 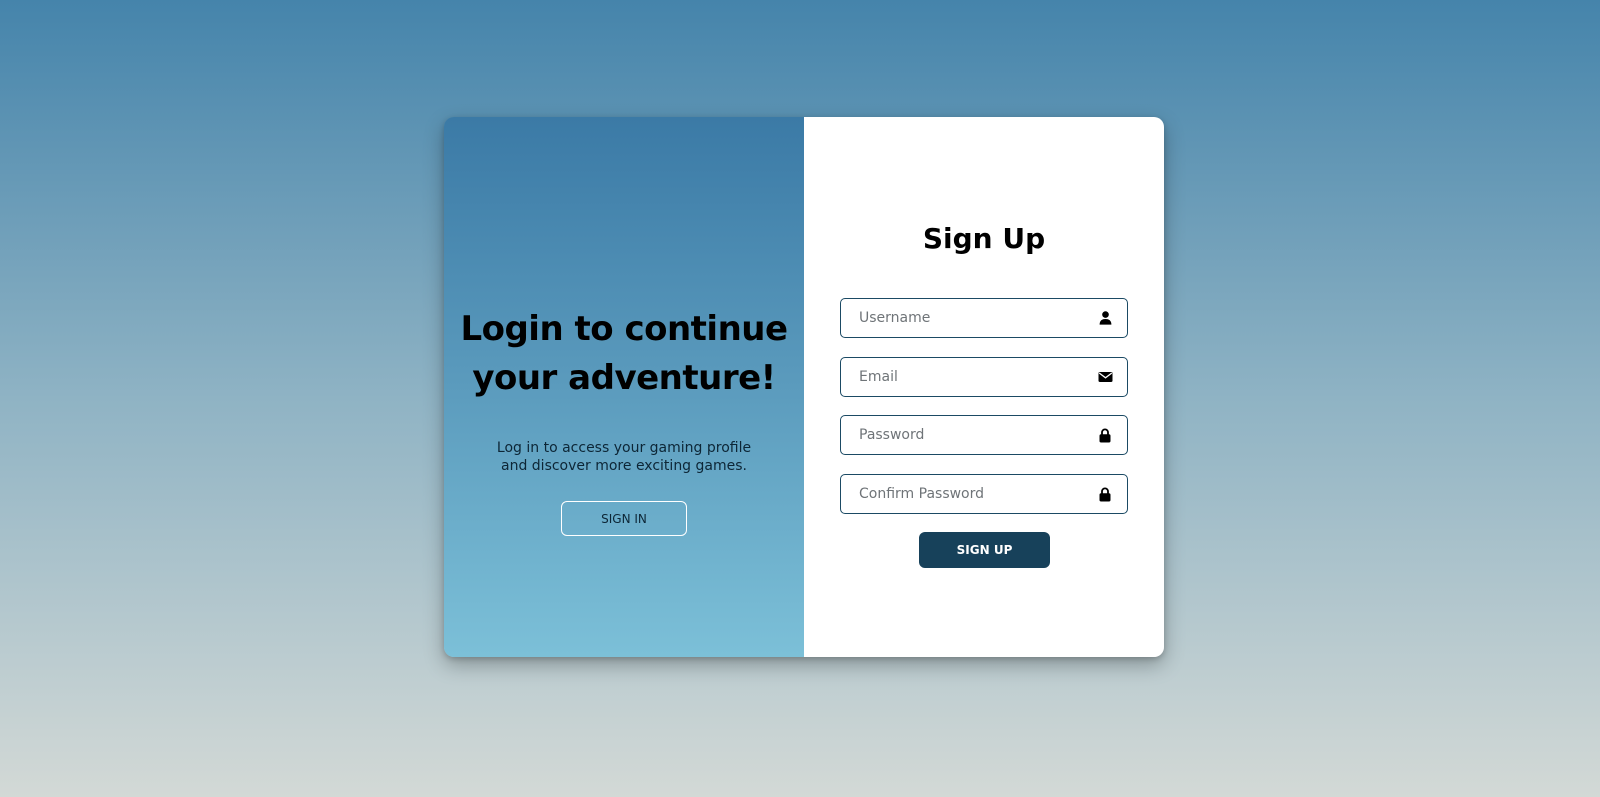 What do you see at coordinates (961, 318) in the screenshot?
I see `username-input` at bounding box center [961, 318].